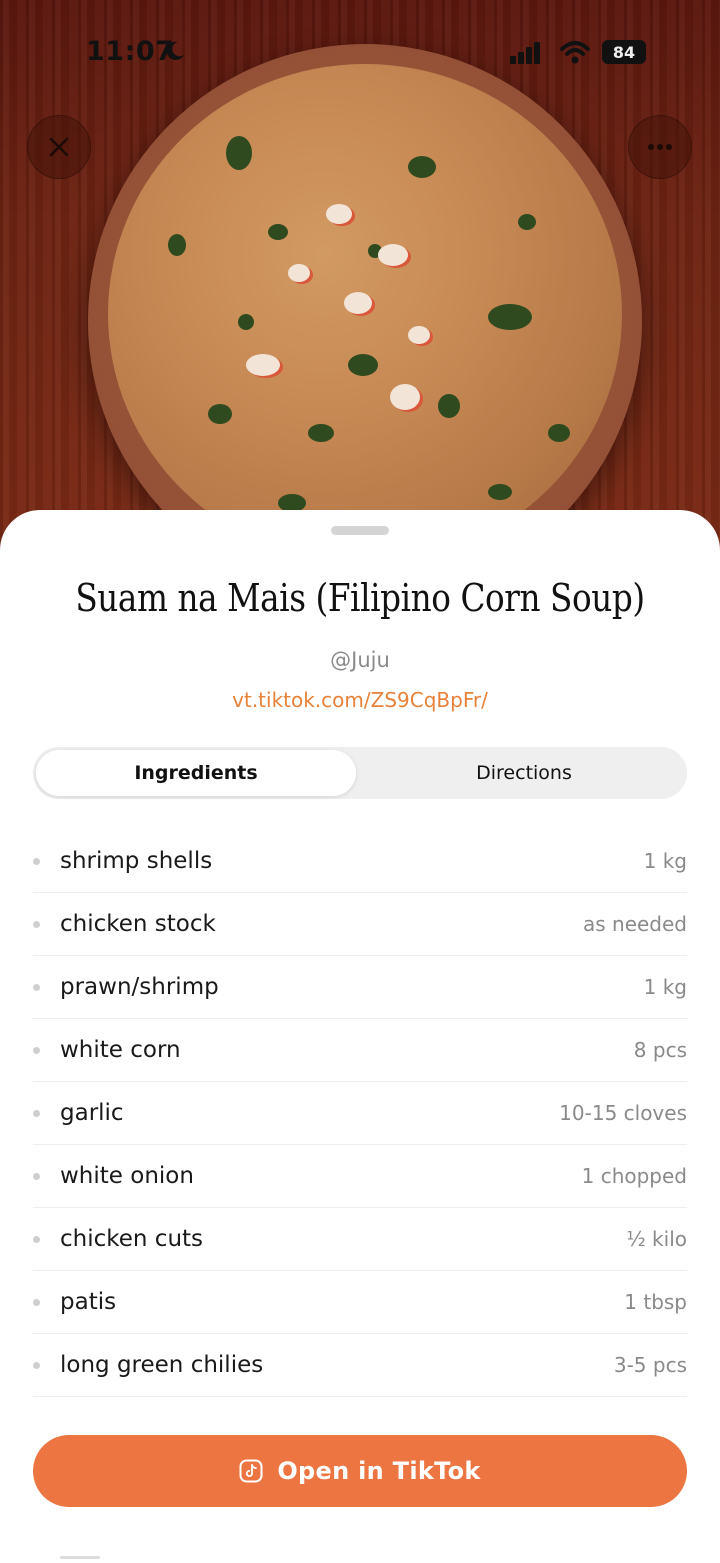  I want to click on close-button, so click(59, 147).